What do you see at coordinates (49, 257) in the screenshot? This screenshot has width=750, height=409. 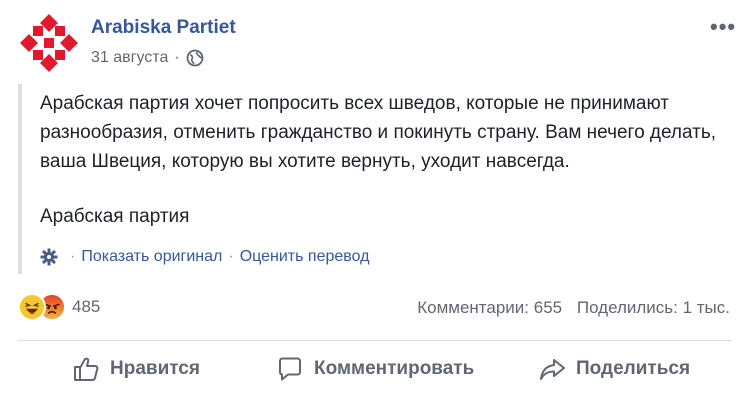 I see `gear-icon` at bounding box center [49, 257].